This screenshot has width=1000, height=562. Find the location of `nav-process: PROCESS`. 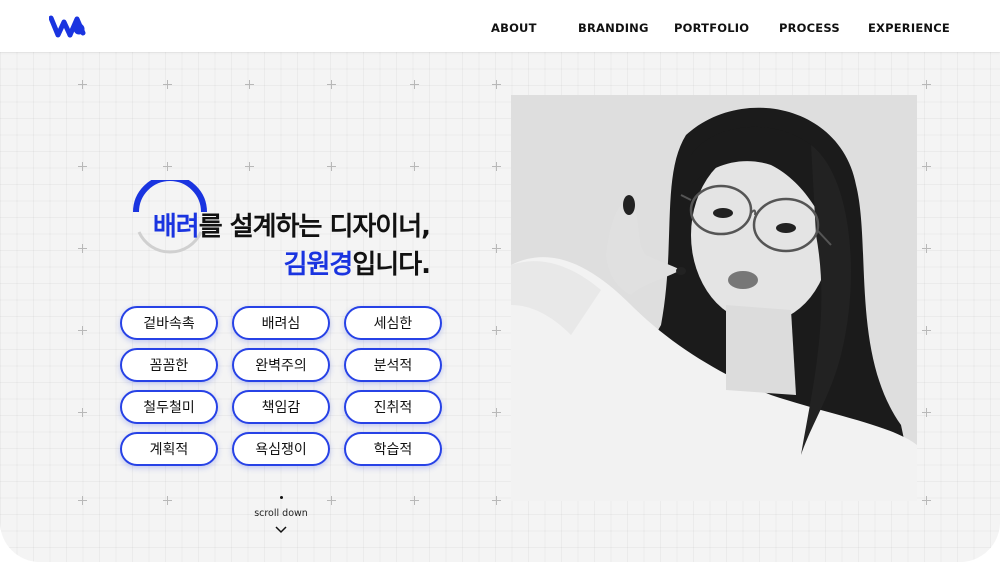

nav-process: PROCESS is located at coordinates (809, 28).